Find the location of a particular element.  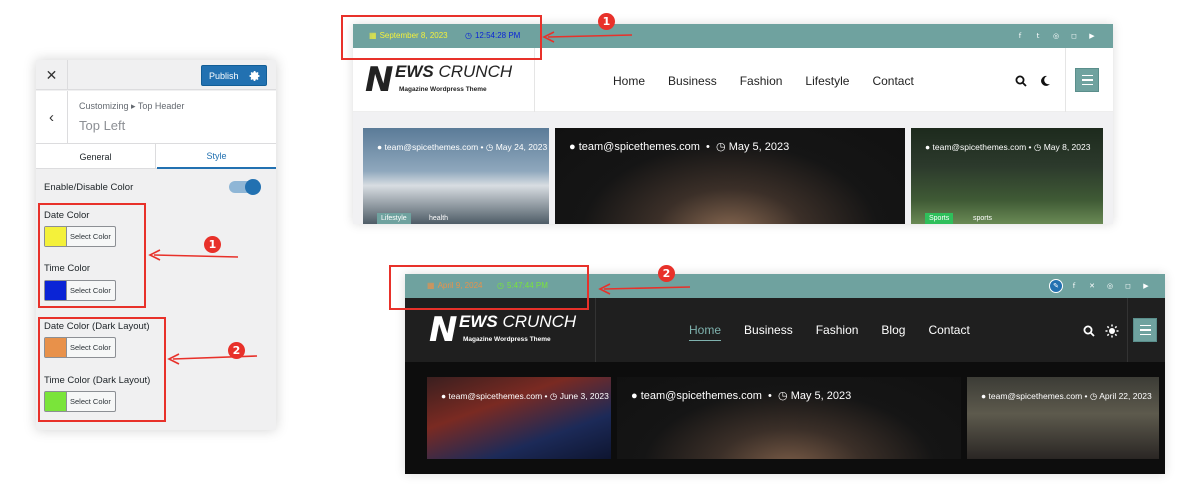

enable-color-toggle is located at coordinates (245, 187).